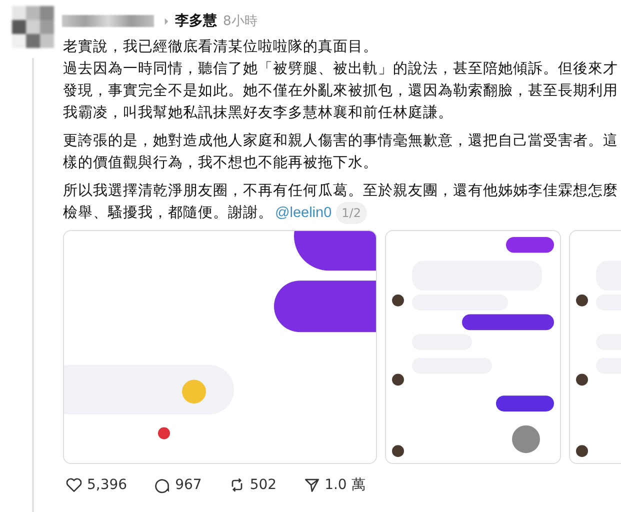 This screenshot has width=621, height=512. I want to click on heart-icon, so click(74, 485).